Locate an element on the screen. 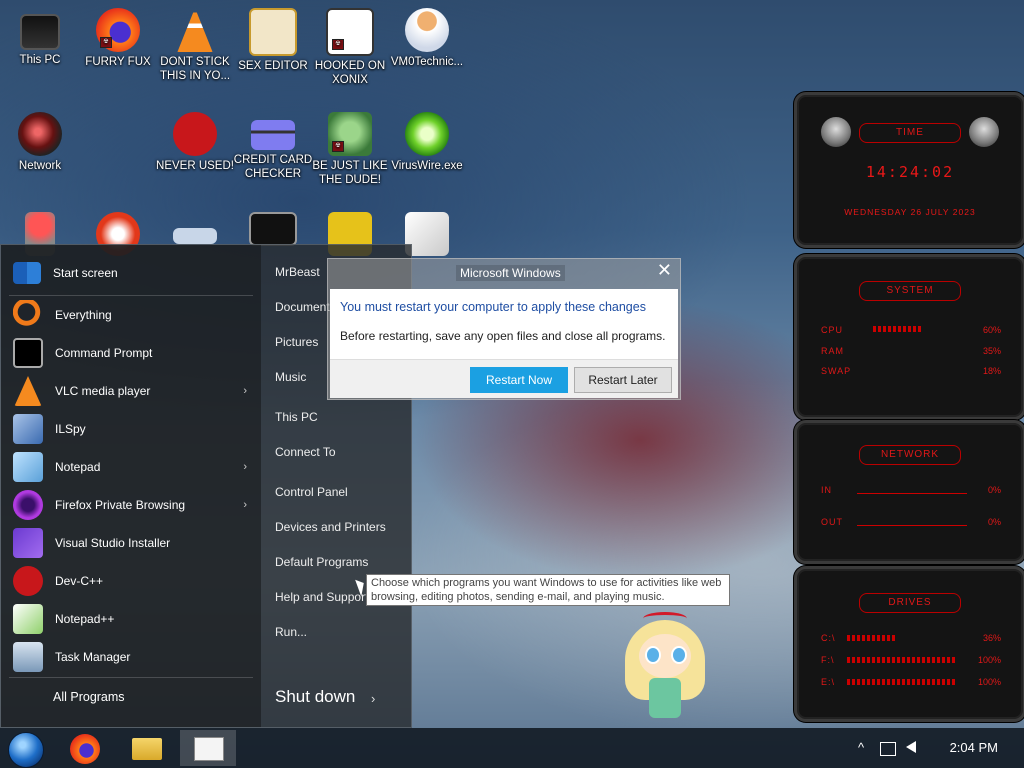 The height and width of the screenshot is (768, 1024). desktop-icon-be-like-dude: ☢ BE JUST LIKE THE DUDE! is located at coordinates (350, 149).